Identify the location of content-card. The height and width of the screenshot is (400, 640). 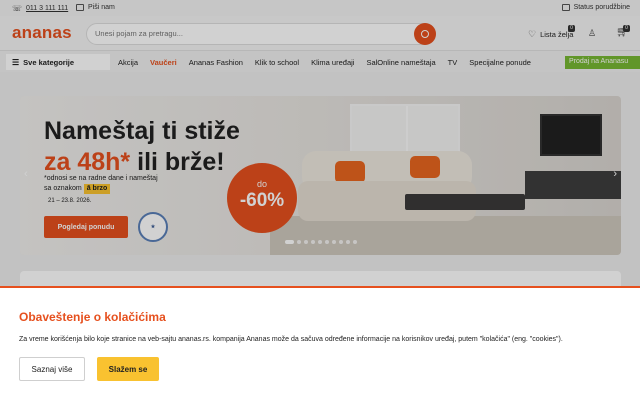
(320, 278).